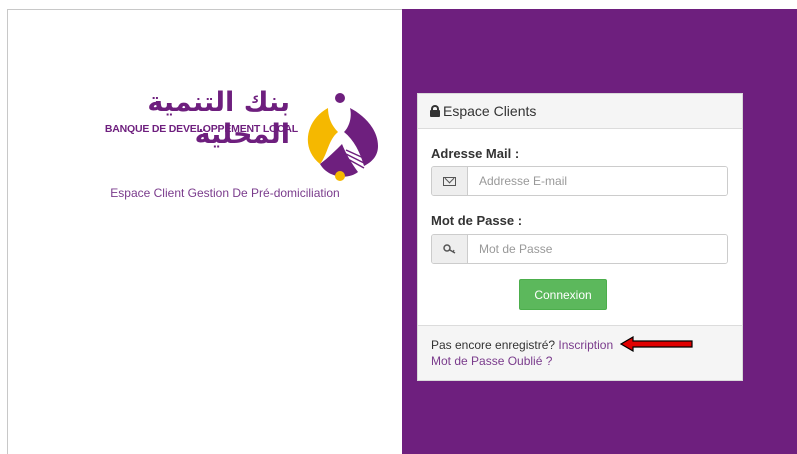 The height and width of the screenshot is (454, 797). Describe the element at coordinates (201, 129) in the screenshot. I see `logo-french-name: BANQUE DE DEVELOPPEMENT LOCAL` at that location.